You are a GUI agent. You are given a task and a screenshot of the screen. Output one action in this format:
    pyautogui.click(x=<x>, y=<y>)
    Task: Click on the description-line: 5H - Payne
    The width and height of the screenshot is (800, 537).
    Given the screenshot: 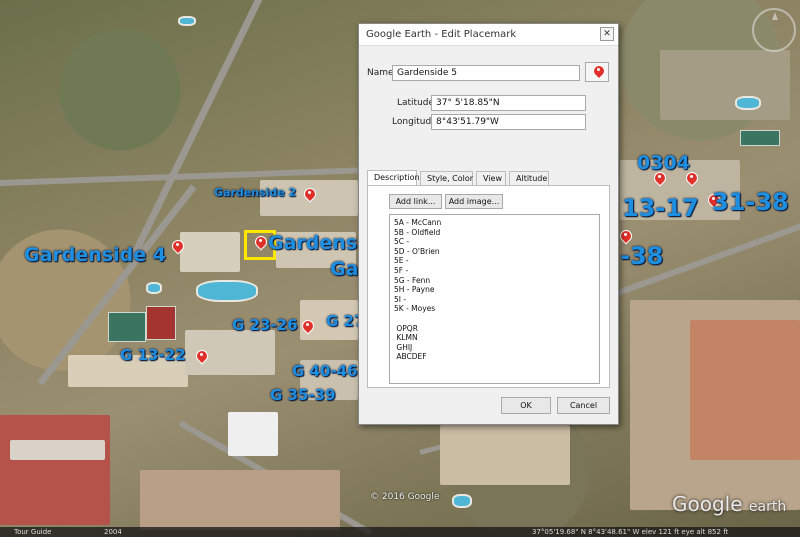 What is the action you would take?
    pyautogui.click(x=414, y=290)
    